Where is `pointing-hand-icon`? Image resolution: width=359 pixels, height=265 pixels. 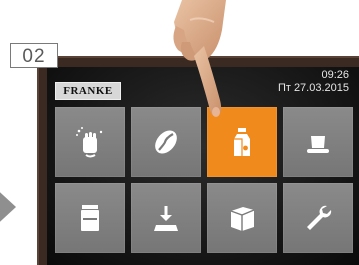
pointing-hand-icon is located at coordinates (199, 58).